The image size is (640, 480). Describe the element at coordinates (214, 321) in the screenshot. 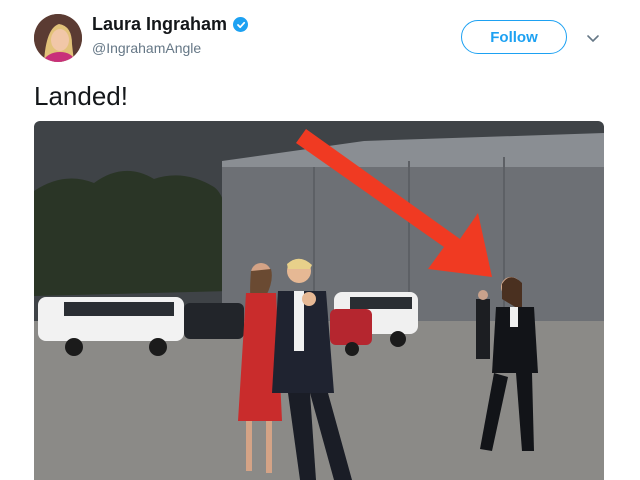

I see `dark-suv` at that location.